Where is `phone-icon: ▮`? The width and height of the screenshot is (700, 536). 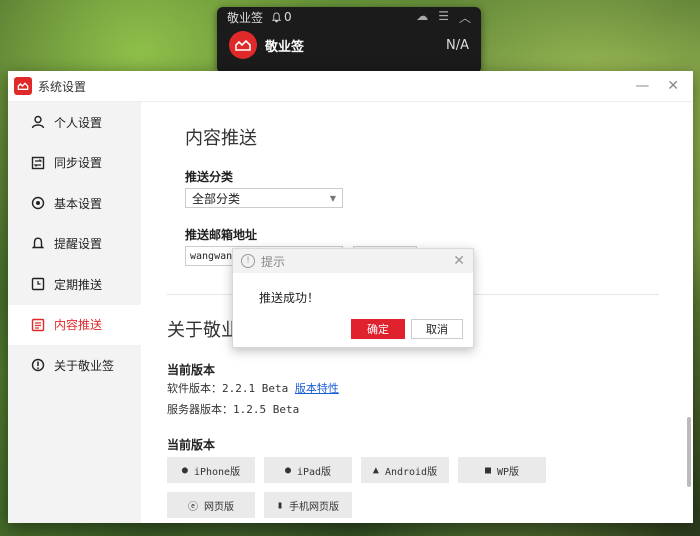
phone-icon: ▮ is located at coordinates (280, 505).